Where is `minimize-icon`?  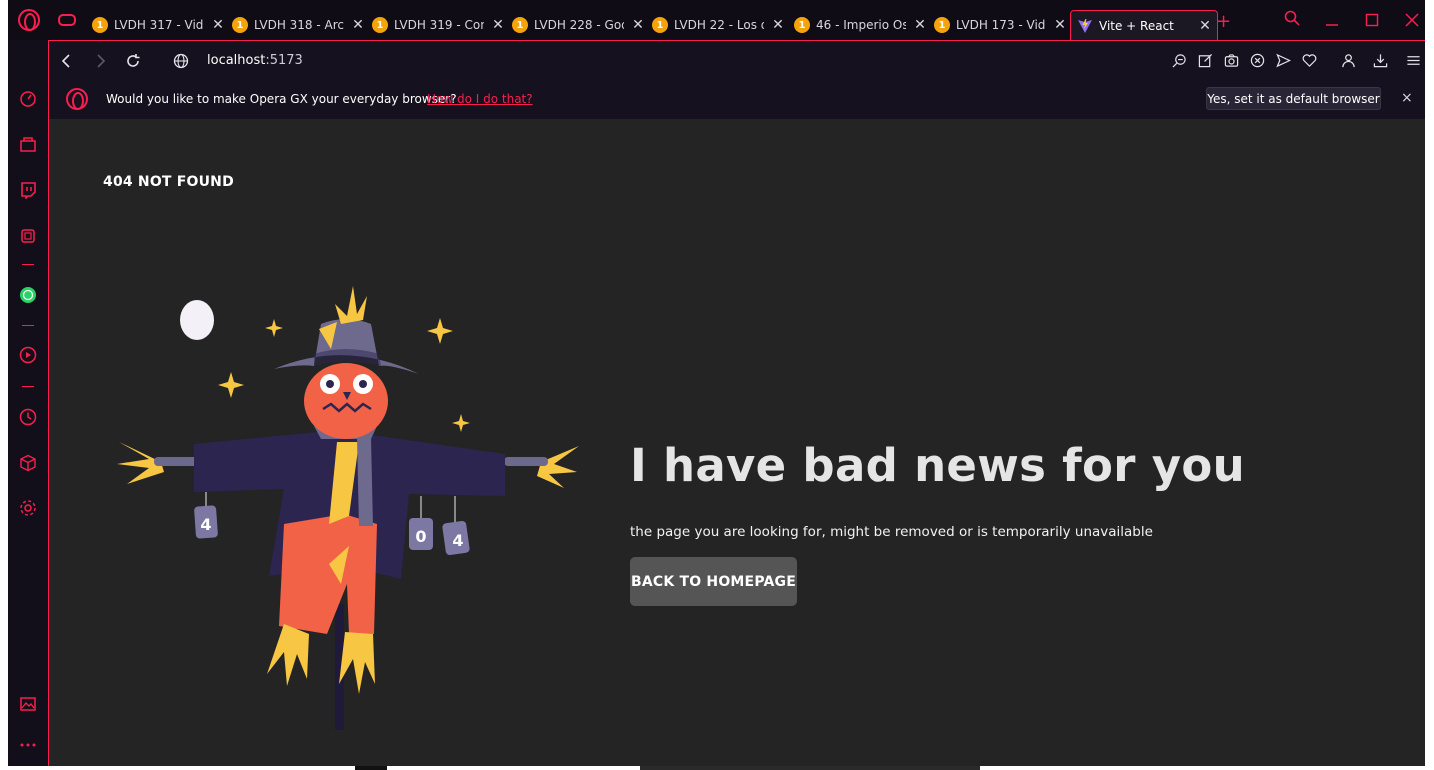
minimize-icon is located at coordinates (1332, 21).